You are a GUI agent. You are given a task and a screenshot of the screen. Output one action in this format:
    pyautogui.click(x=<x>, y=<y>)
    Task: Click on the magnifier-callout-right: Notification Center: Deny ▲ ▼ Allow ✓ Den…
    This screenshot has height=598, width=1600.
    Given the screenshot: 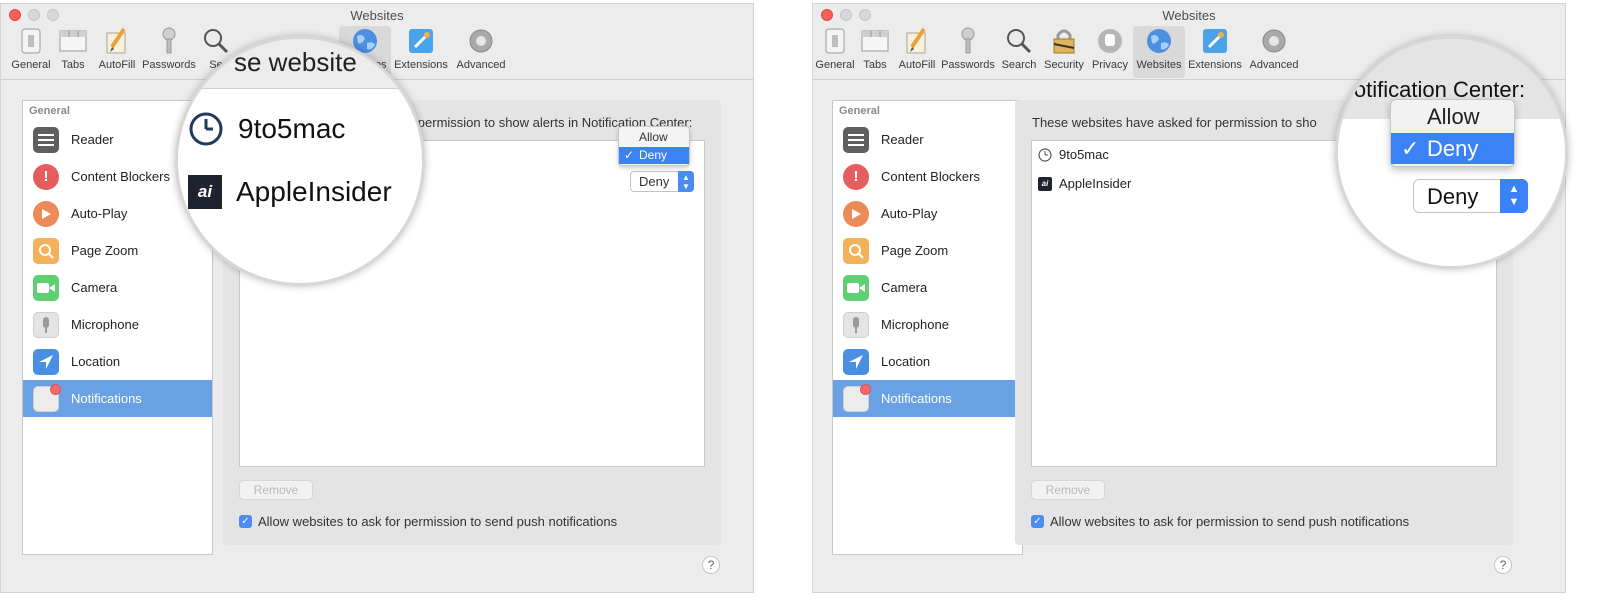 What is the action you would take?
    pyautogui.click(x=1451, y=152)
    